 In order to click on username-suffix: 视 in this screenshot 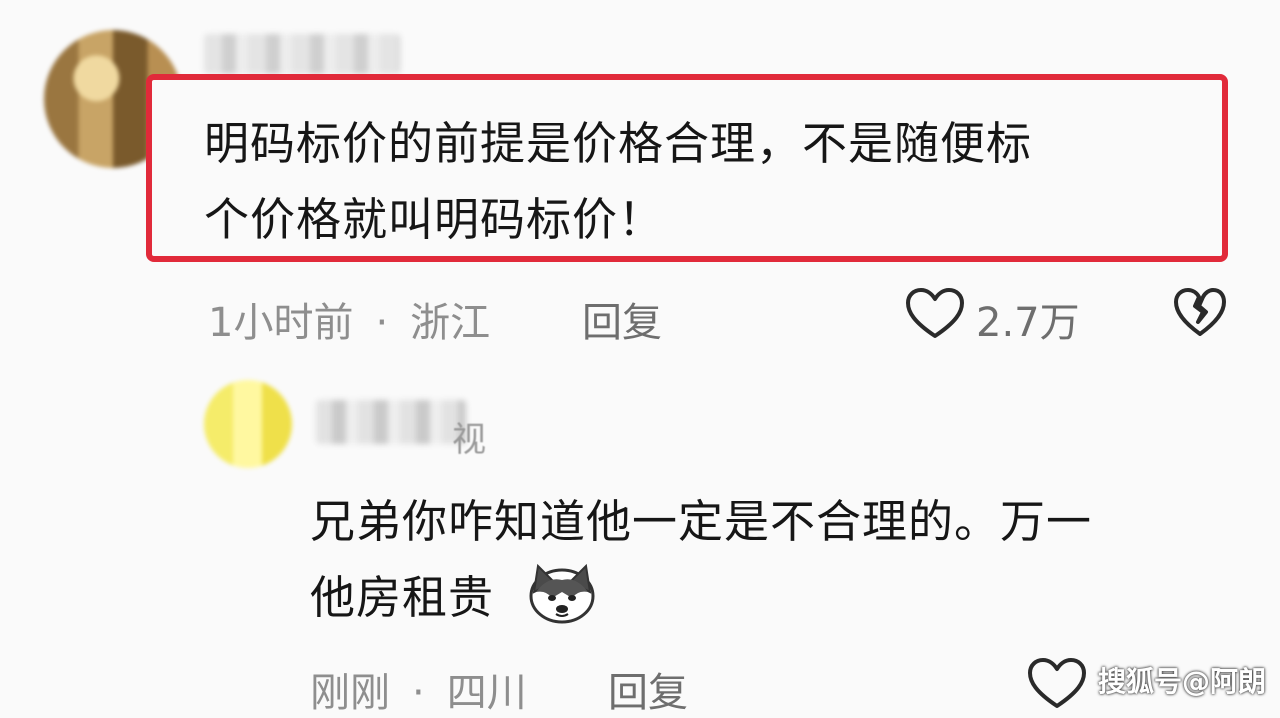, I will do `click(469, 436)`.